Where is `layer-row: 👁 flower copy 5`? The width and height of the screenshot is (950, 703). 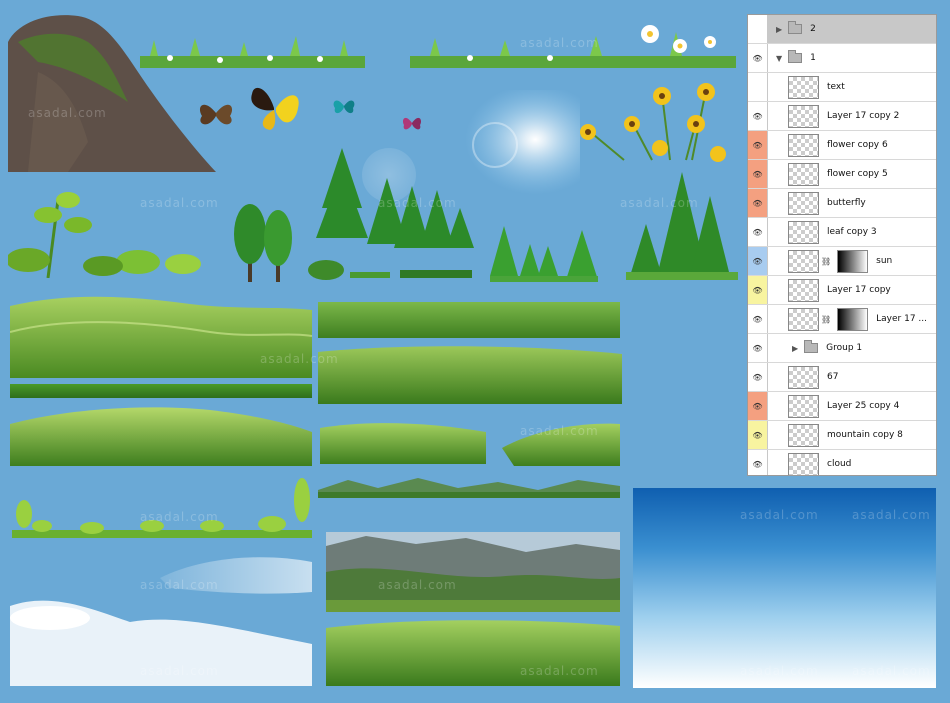
layer-row: 👁 flower copy 5 is located at coordinates (842, 174).